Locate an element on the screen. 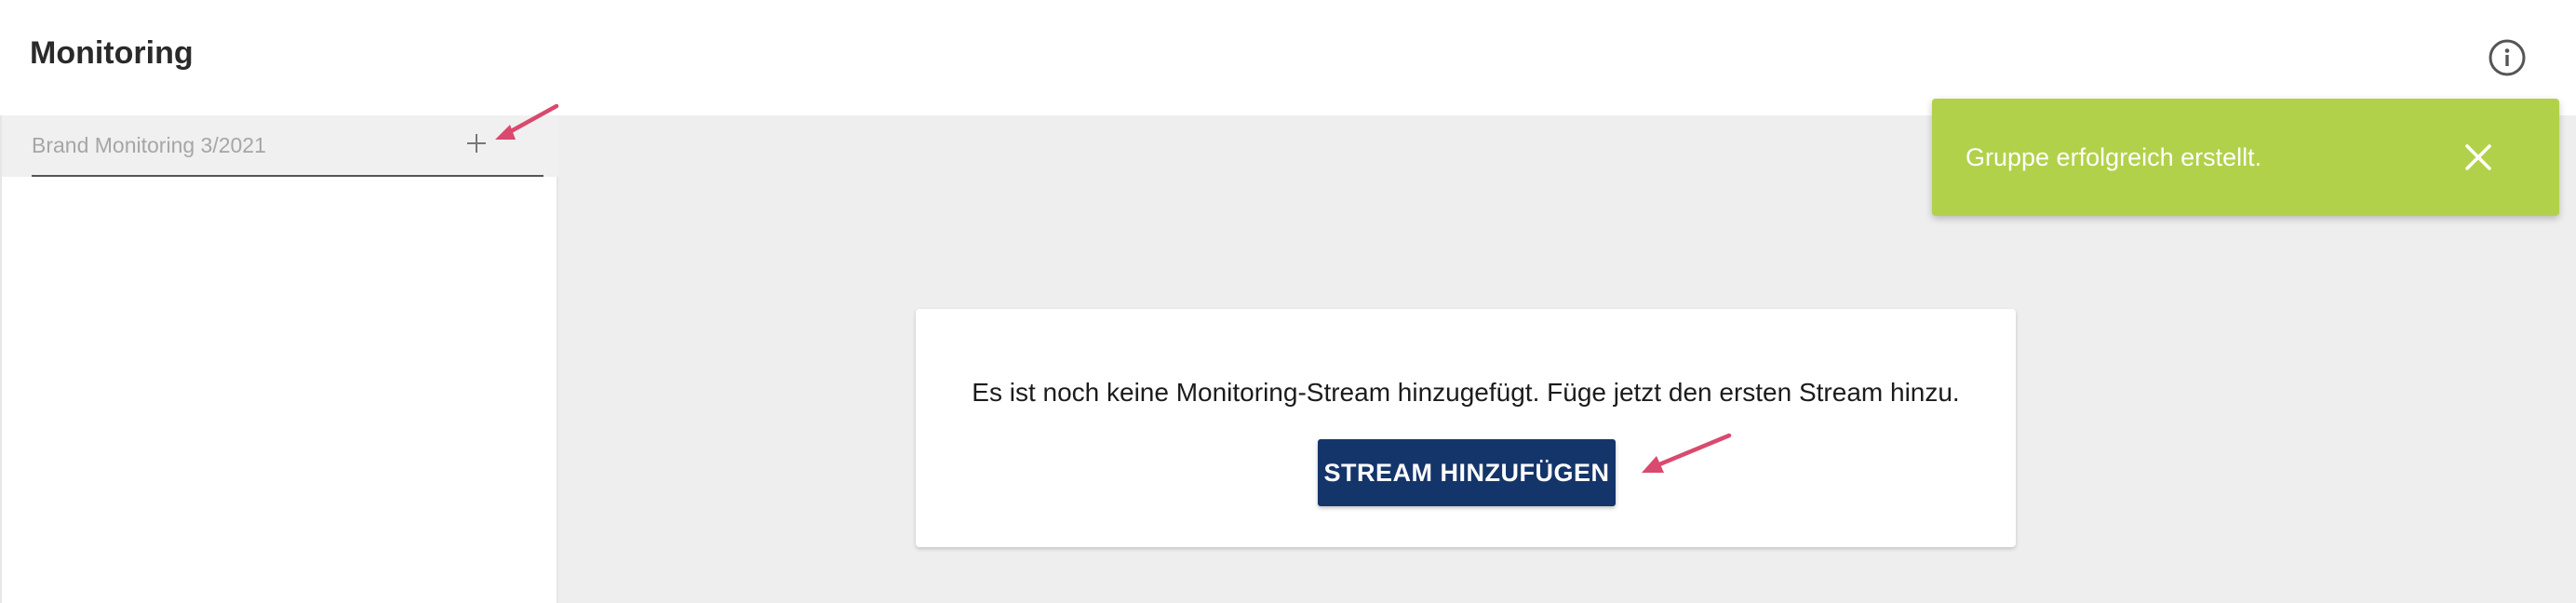 The height and width of the screenshot is (603, 2576). add-group-button is located at coordinates (476, 143).